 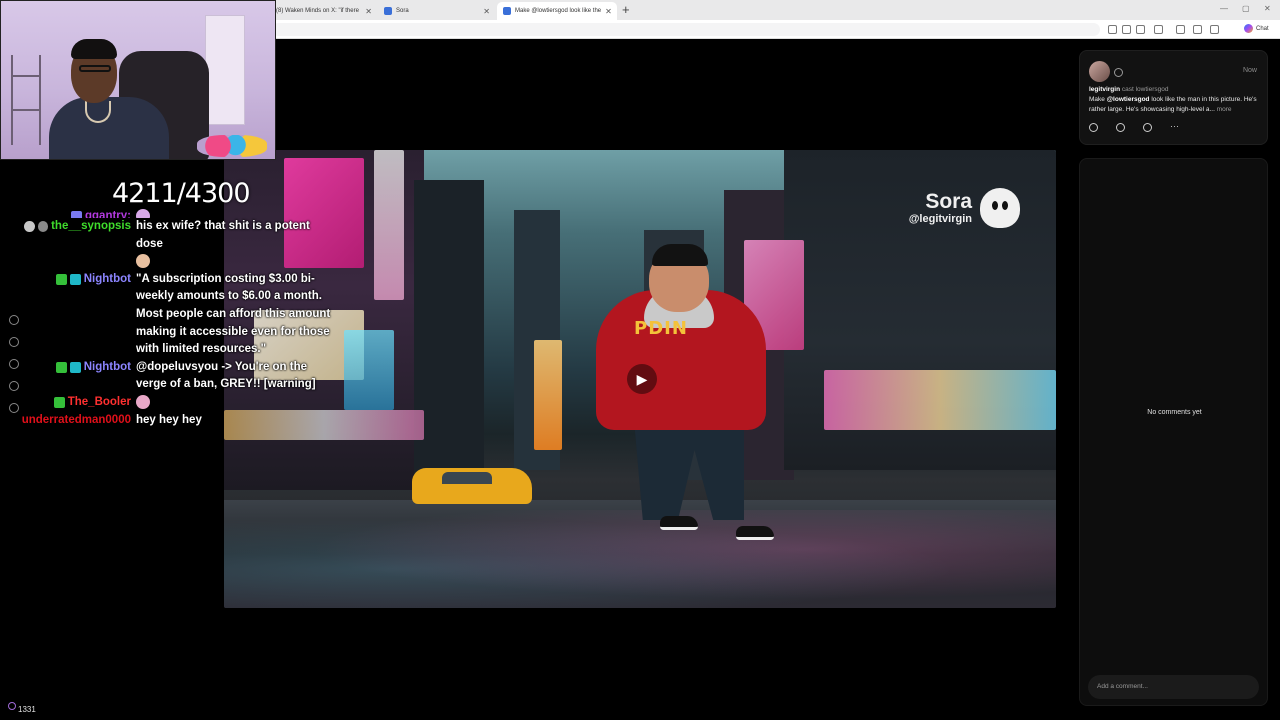 What do you see at coordinates (1180, 29) in the screenshot?
I see `extensions-icon` at bounding box center [1180, 29].